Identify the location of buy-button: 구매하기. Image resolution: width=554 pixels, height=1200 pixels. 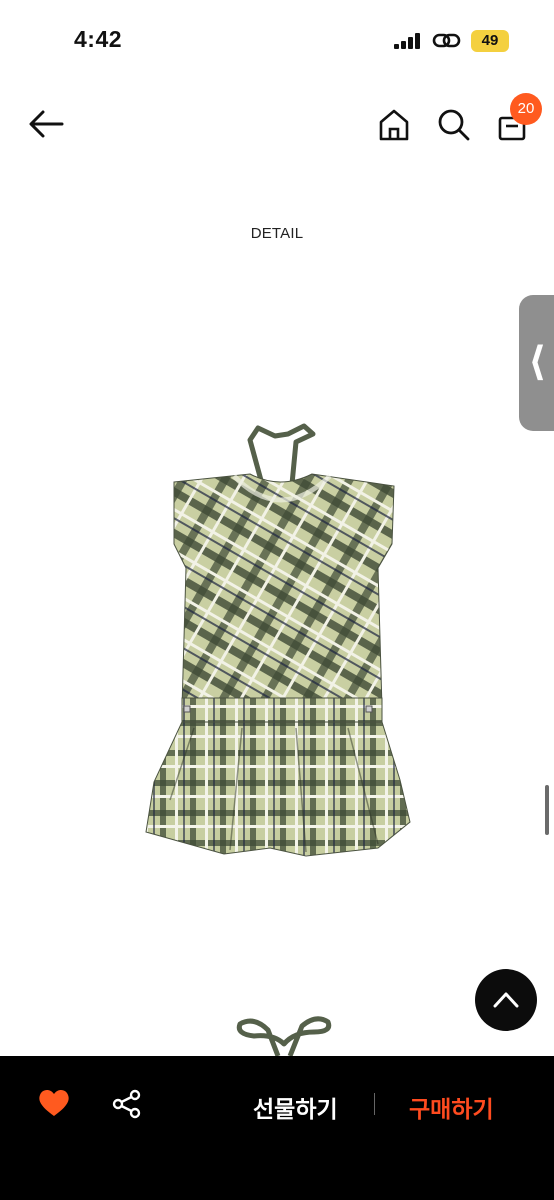
(451, 1107).